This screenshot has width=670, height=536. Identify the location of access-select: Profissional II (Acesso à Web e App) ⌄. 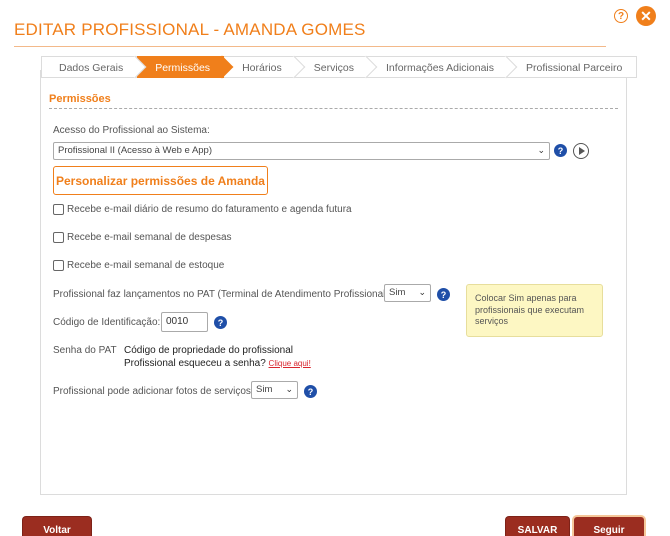
(301, 151).